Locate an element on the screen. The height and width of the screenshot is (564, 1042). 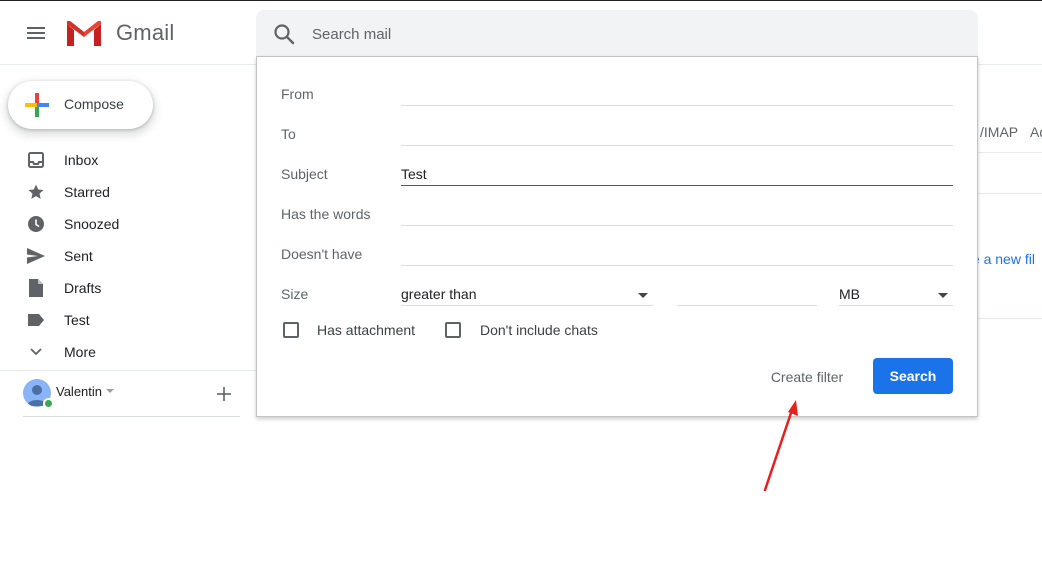
inbox-icon is located at coordinates (36, 160).